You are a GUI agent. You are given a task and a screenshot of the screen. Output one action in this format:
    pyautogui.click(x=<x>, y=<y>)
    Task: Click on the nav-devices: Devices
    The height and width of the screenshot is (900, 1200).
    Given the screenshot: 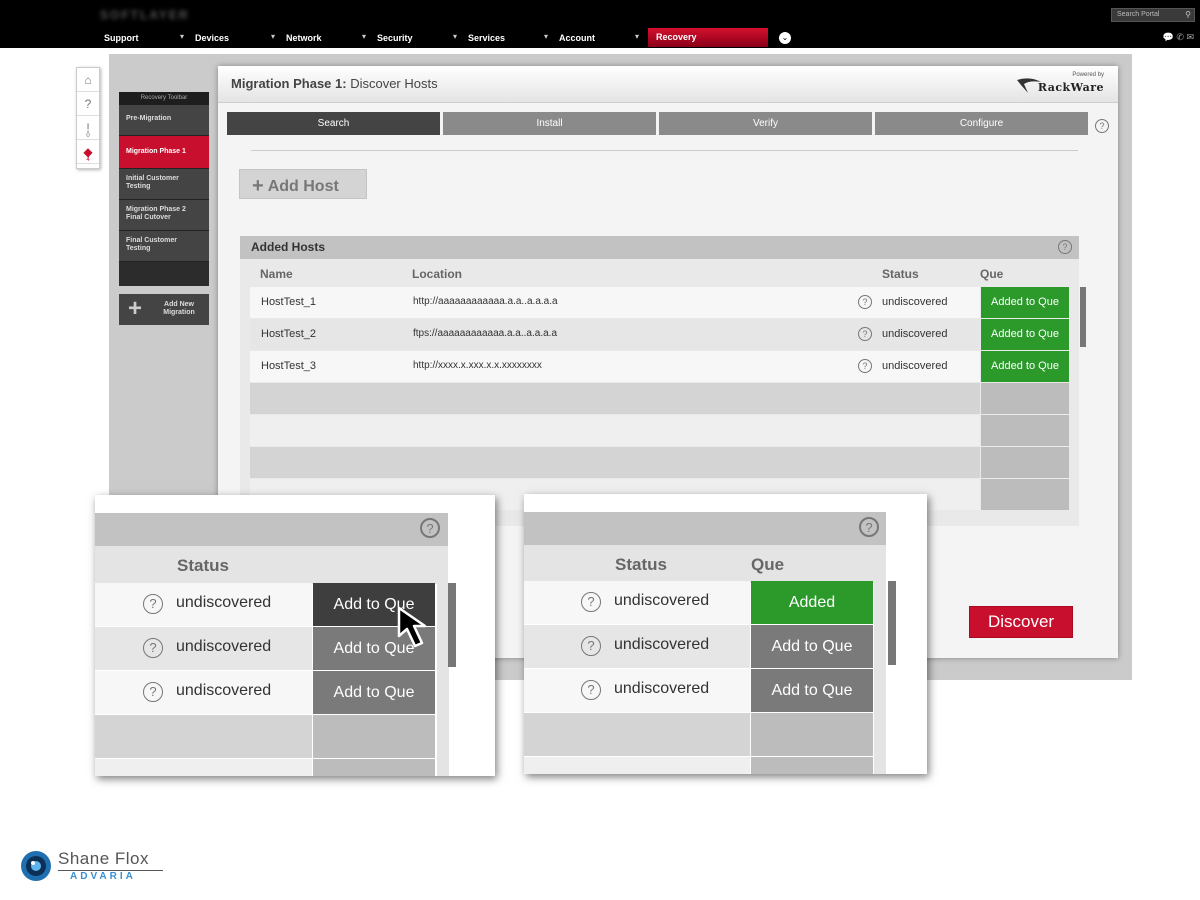 What is the action you would take?
    pyautogui.click(x=212, y=38)
    